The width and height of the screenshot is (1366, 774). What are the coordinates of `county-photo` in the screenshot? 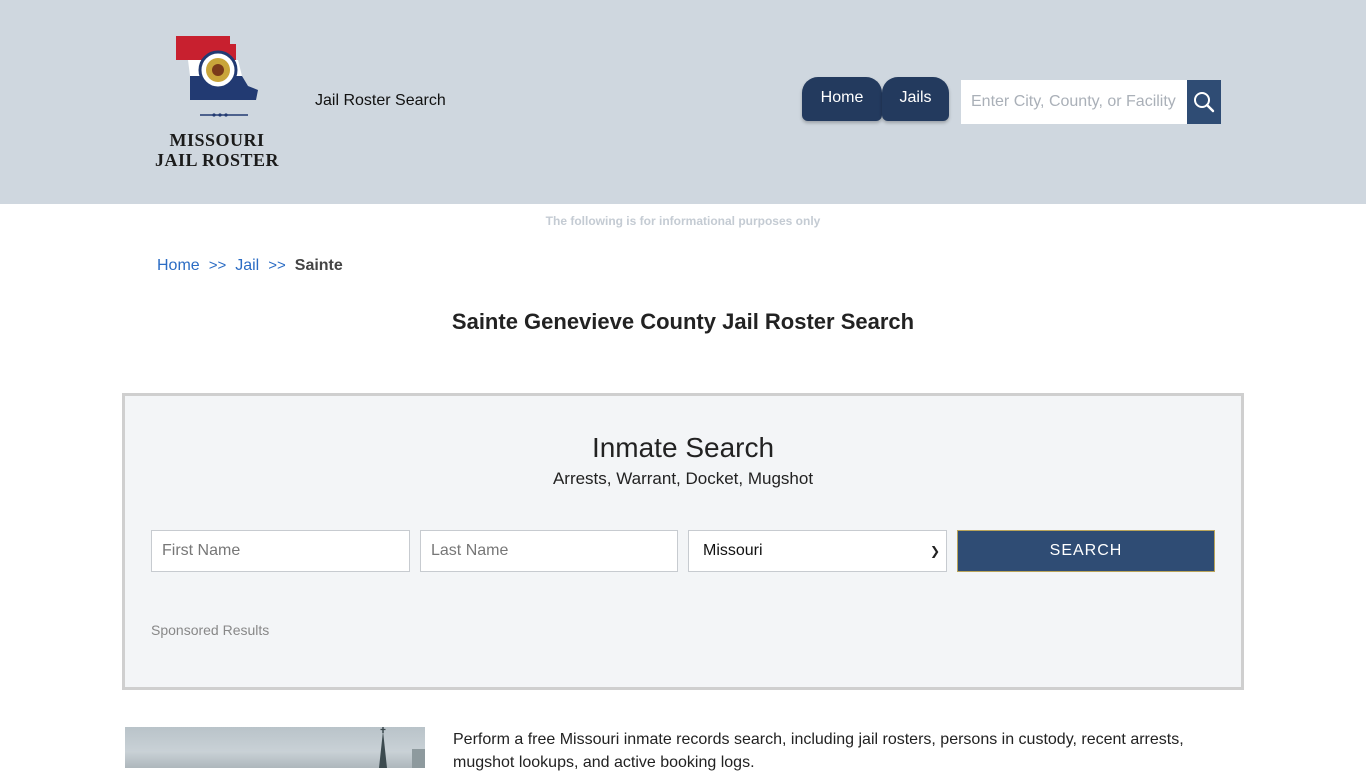 It's located at (275, 747).